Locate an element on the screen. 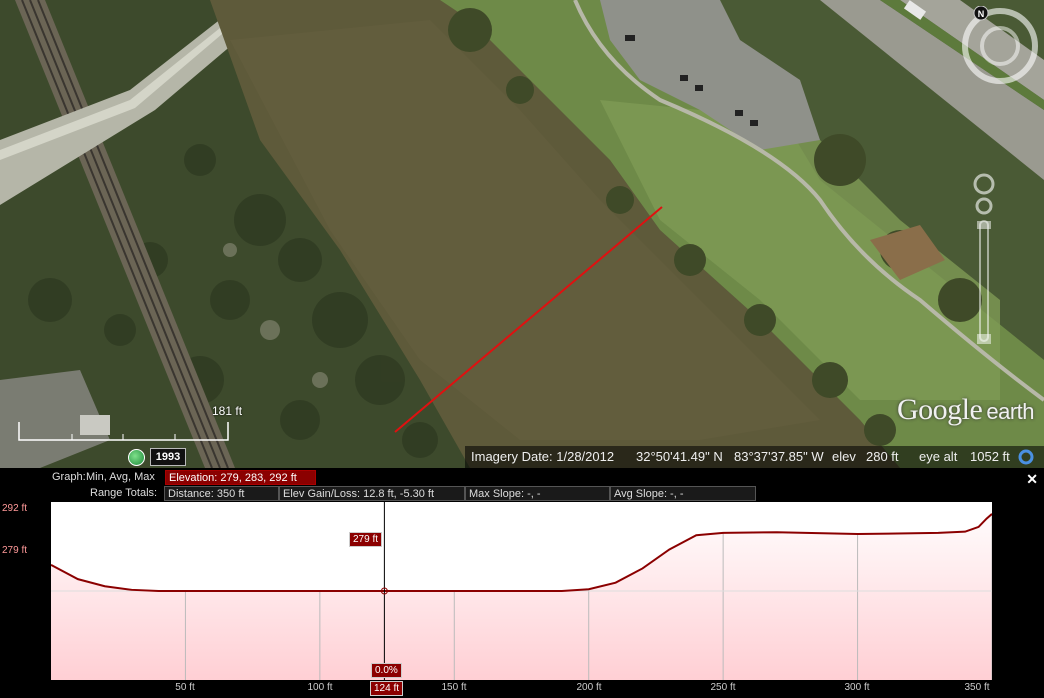 The height and width of the screenshot is (698, 1044). cursor-elevation-tag: 279 ft is located at coordinates (366, 539).